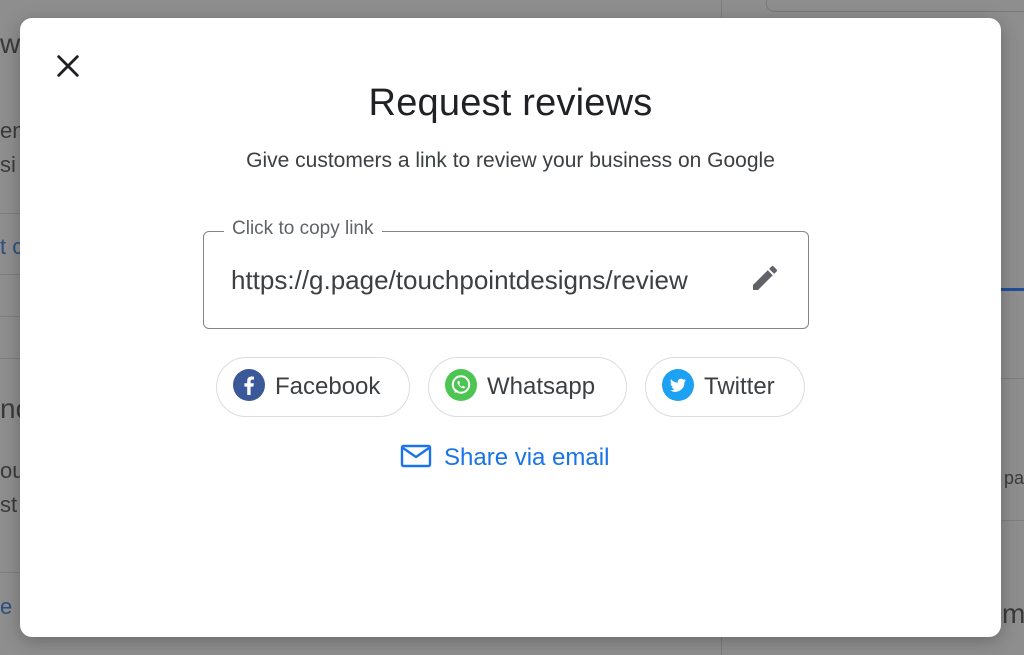 The image size is (1024, 655). Describe the element at coordinates (510, 103) in the screenshot. I see `dialog-title: Request reviews` at that location.